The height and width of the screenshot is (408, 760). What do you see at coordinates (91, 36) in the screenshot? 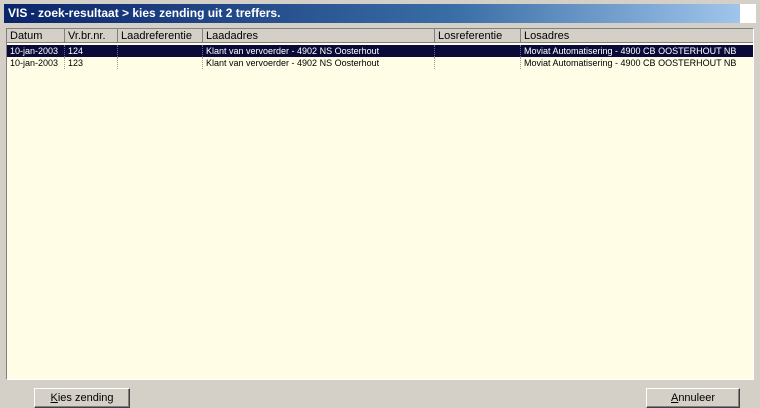
I see `column-header-vrbrnr: Vr.br.nr.` at bounding box center [91, 36].